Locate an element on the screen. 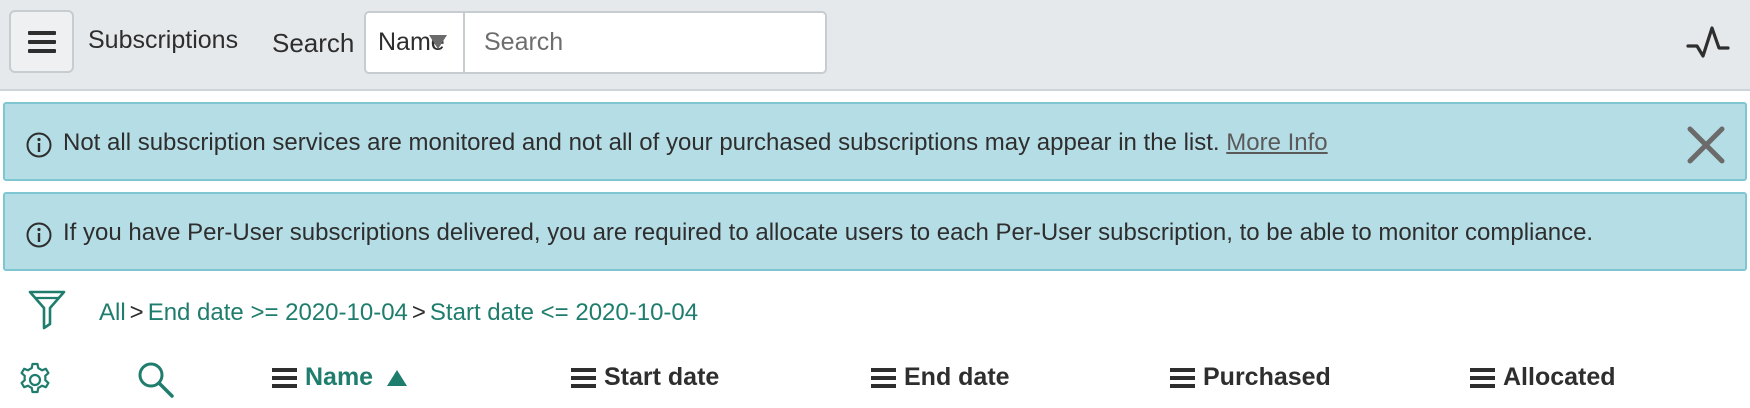 Image resolution: width=1750 pixels, height=408 pixels. search-field-select: Name is located at coordinates (415, 42).